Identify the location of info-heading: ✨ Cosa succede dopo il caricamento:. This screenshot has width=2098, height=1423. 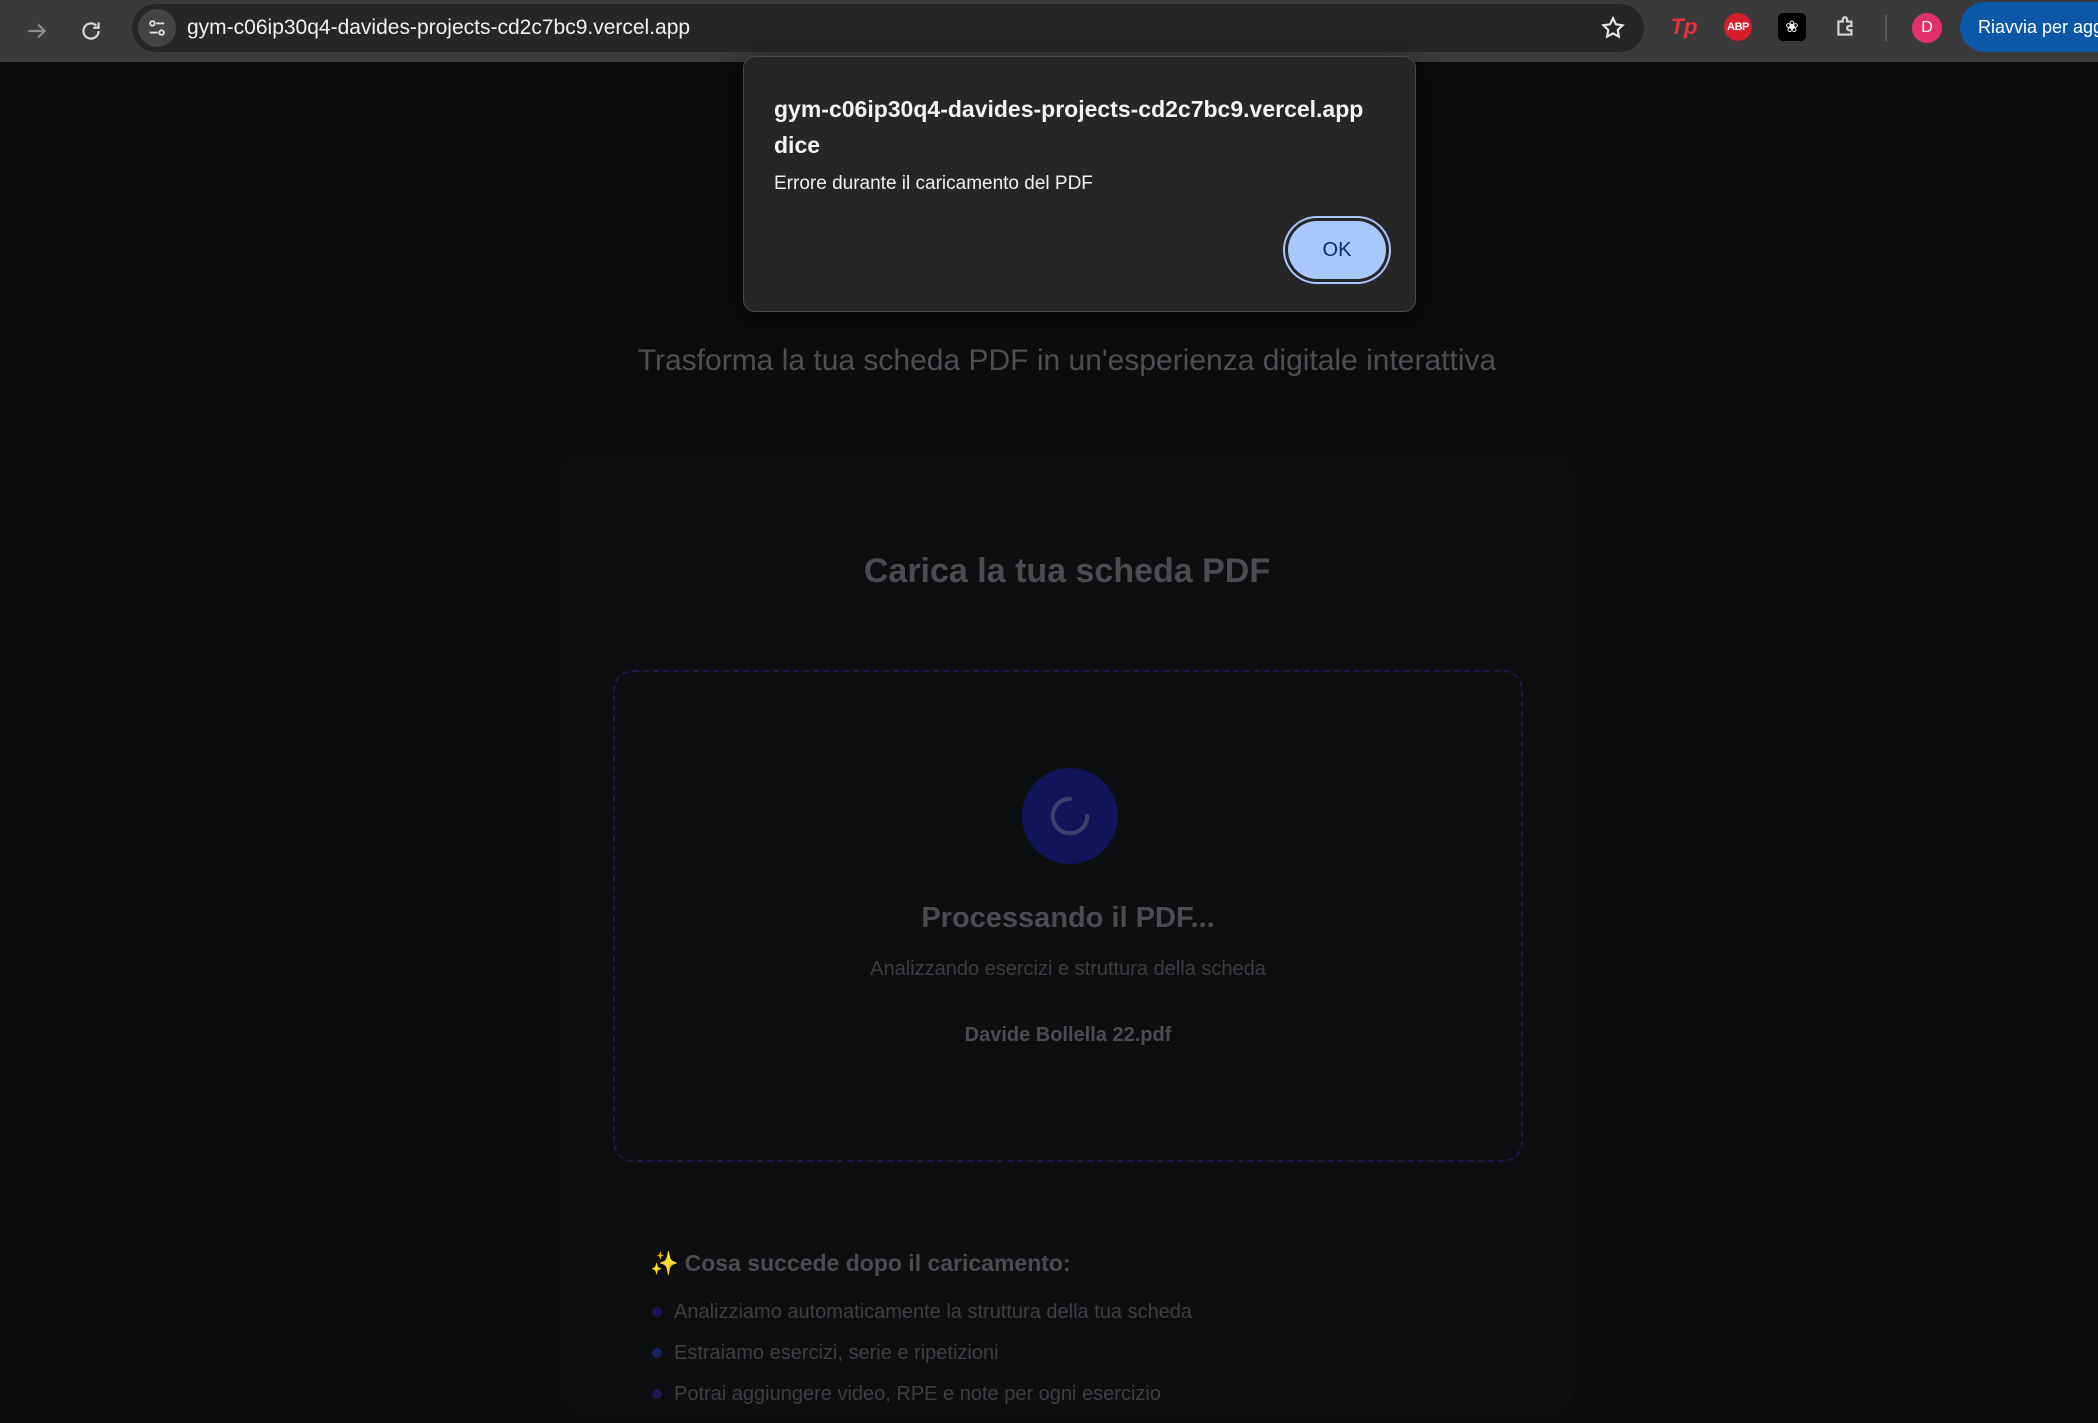
(860, 1263).